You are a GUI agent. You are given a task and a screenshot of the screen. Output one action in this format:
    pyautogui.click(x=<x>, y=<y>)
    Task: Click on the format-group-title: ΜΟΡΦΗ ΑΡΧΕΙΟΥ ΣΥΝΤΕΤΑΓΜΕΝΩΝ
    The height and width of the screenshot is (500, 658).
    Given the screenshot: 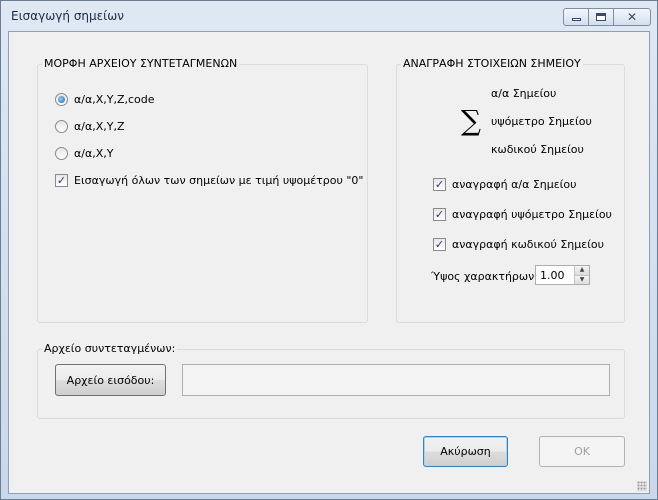 What is the action you would take?
    pyautogui.click(x=141, y=63)
    